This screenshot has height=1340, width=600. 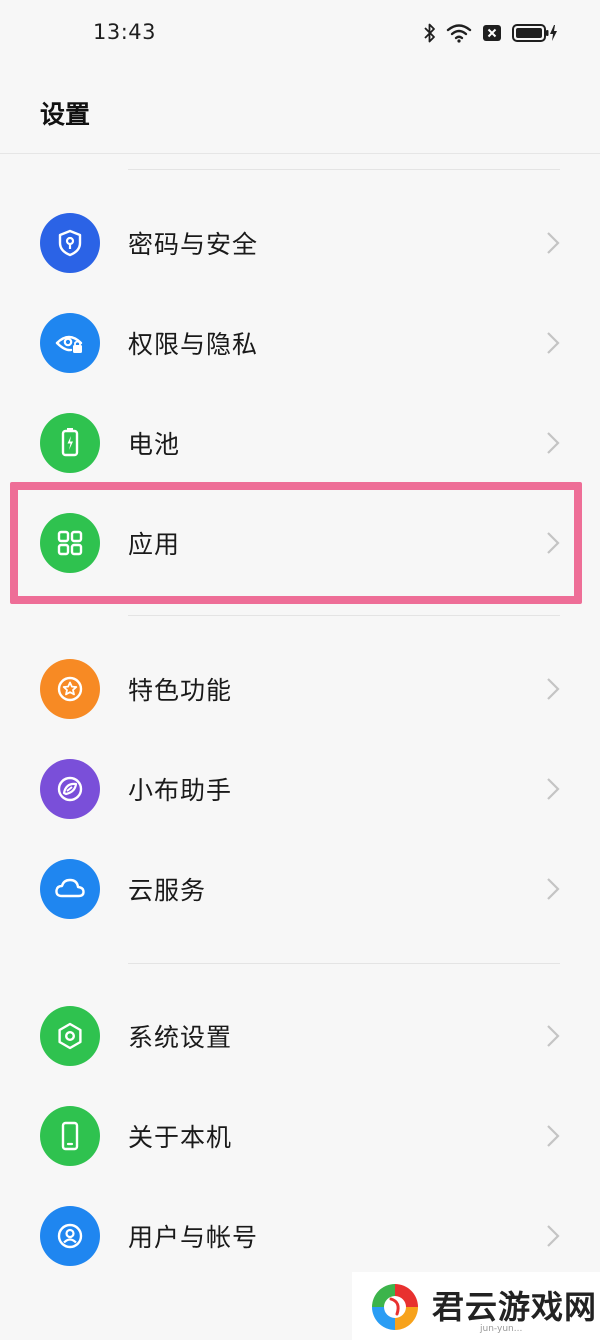 What do you see at coordinates (193, 344) in the screenshot?
I see `settings-item-label: 权限与隐私` at bounding box center [193, 344].